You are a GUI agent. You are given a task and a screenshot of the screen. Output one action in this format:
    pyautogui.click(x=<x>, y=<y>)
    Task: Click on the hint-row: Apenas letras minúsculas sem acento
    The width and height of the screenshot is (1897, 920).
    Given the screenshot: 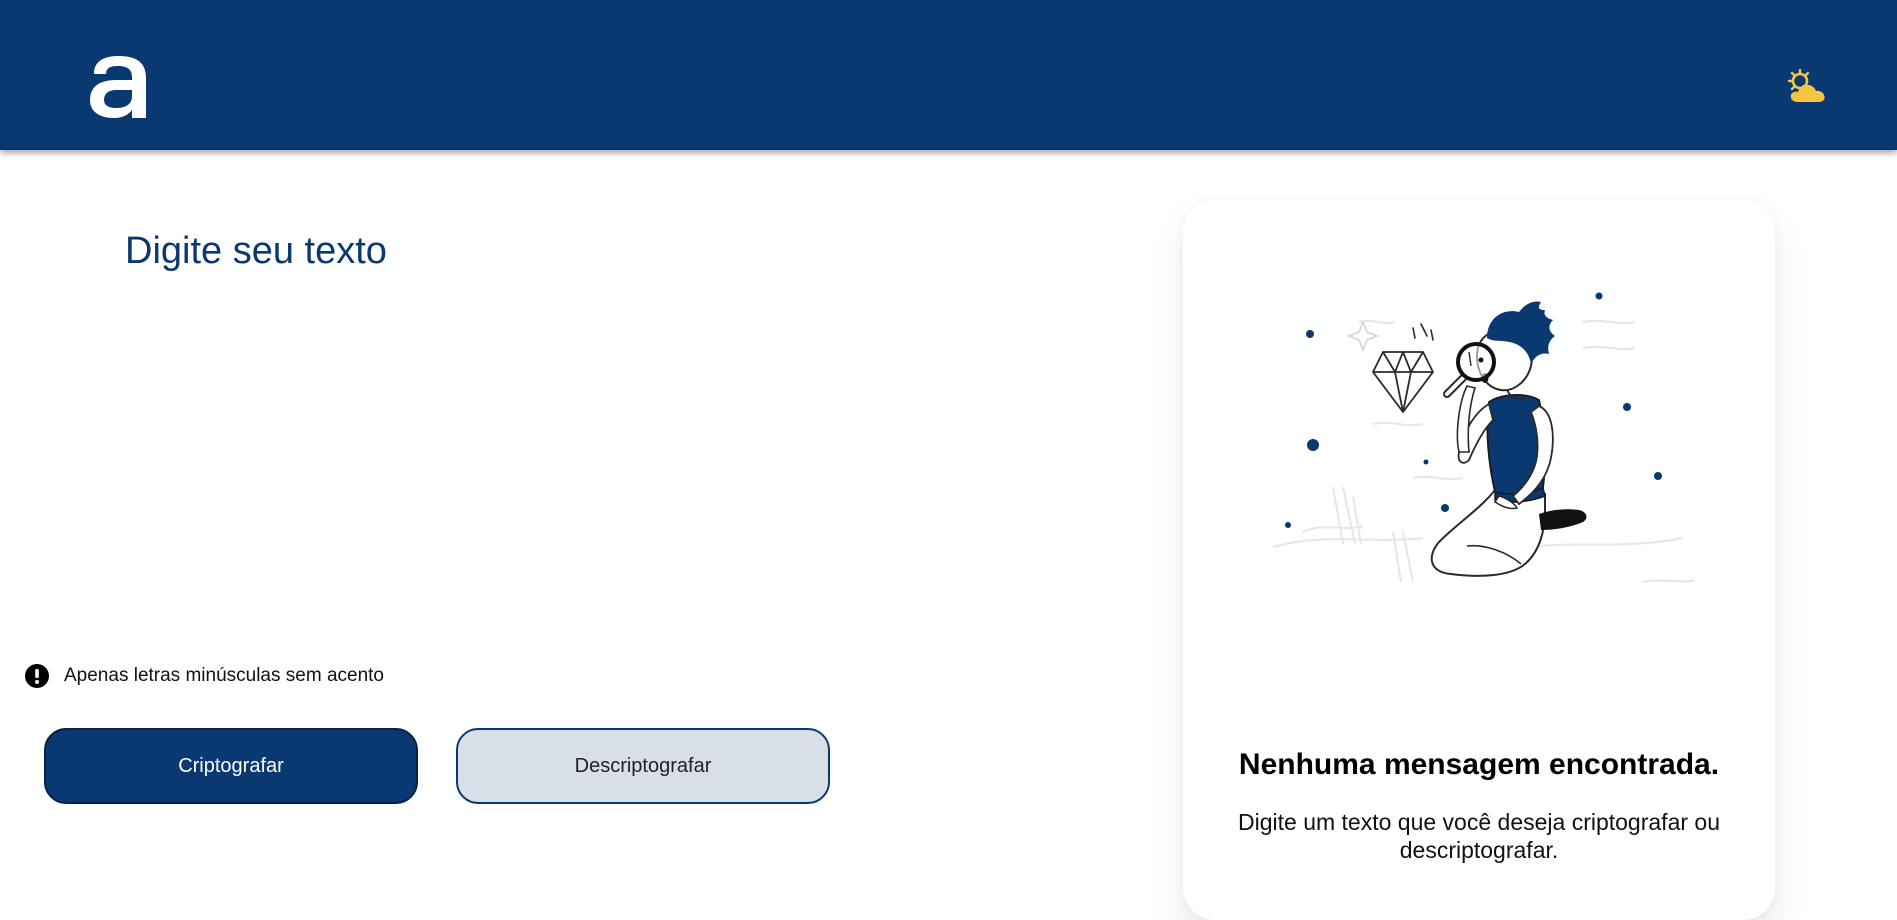 What is the action you would take?
    pyautogui.click(x=204, y=676)
    